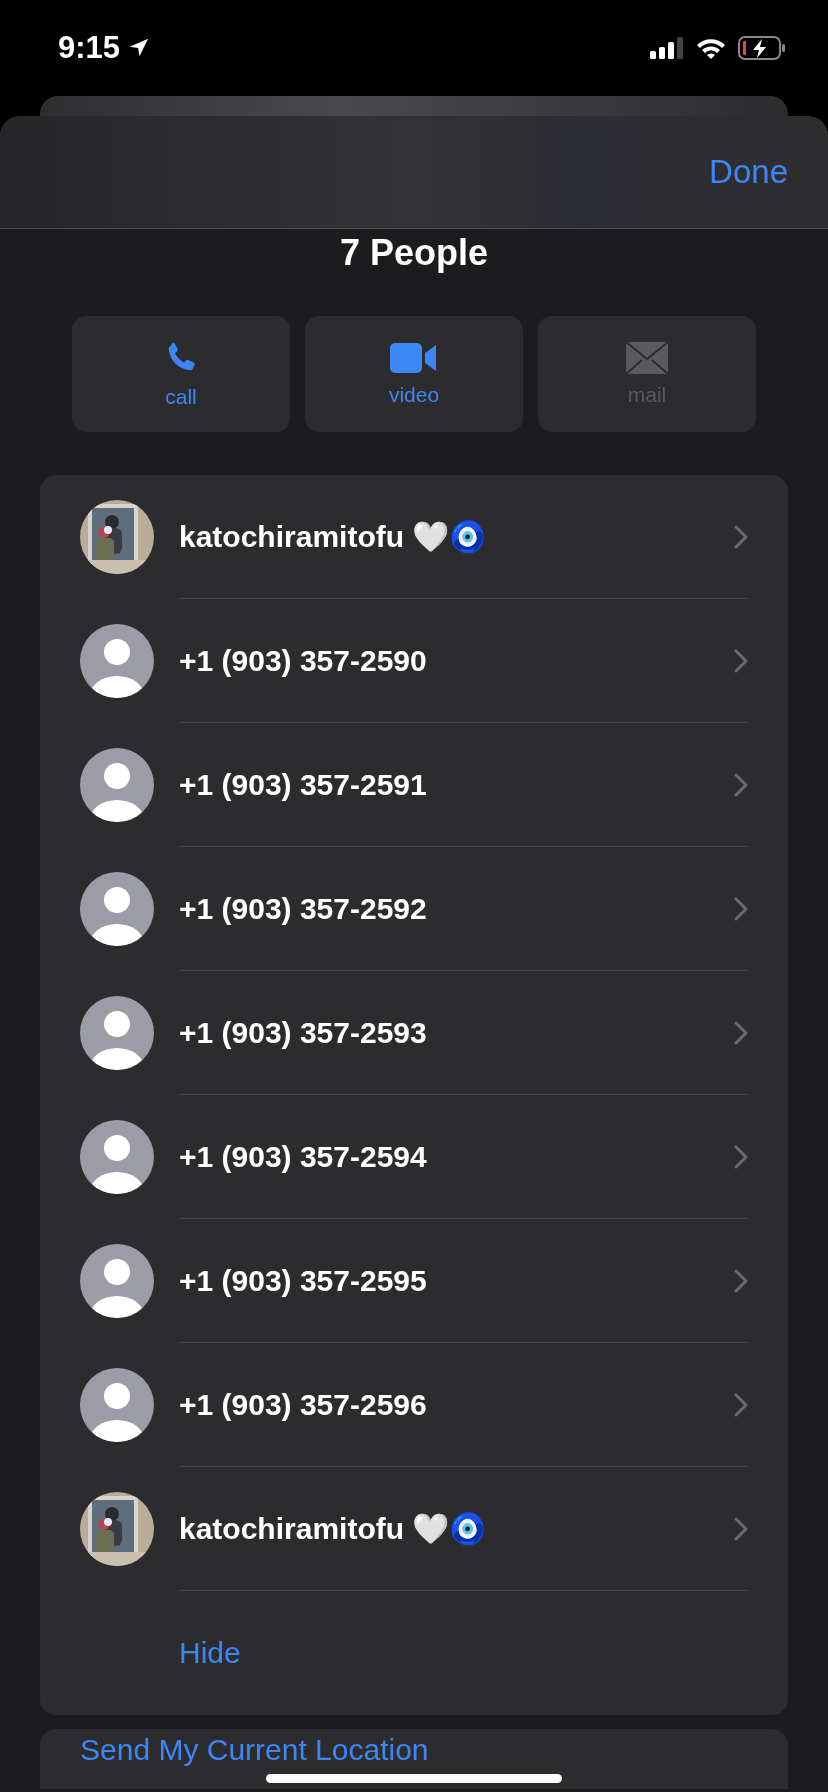 The width and height of the screenshot is (828, 1792). What do you see at coordinates (456, 1404) in the screenshot?
I see `contact-name: +1 (903) 357-2596` at bounding box center [456, 1404].